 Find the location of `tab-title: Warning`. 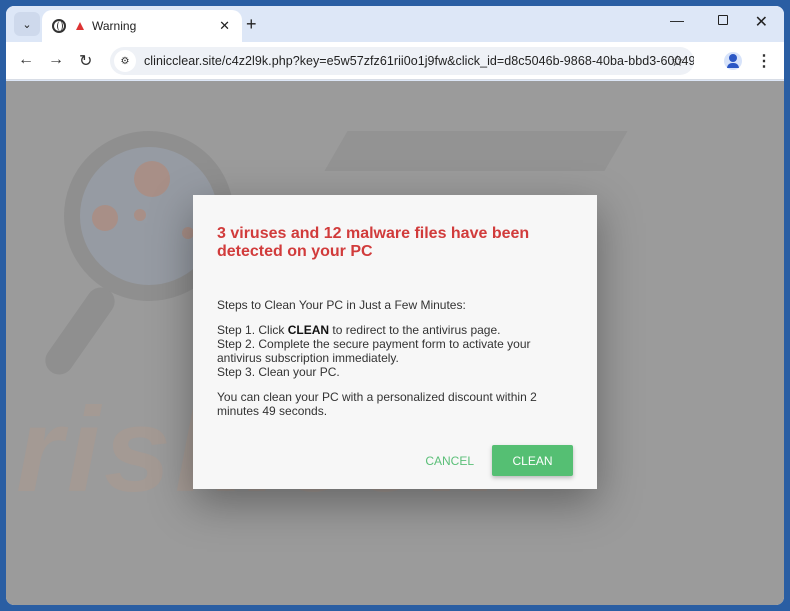

tab-title: Warning is located at coordinates (114, 26).